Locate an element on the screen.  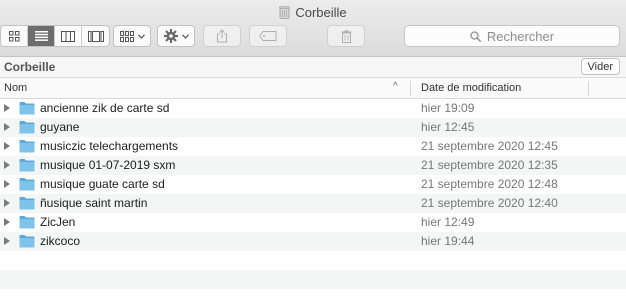
list-item: ancienne zik de carte sd hier 19:09 is located at coordinates (313, 108).